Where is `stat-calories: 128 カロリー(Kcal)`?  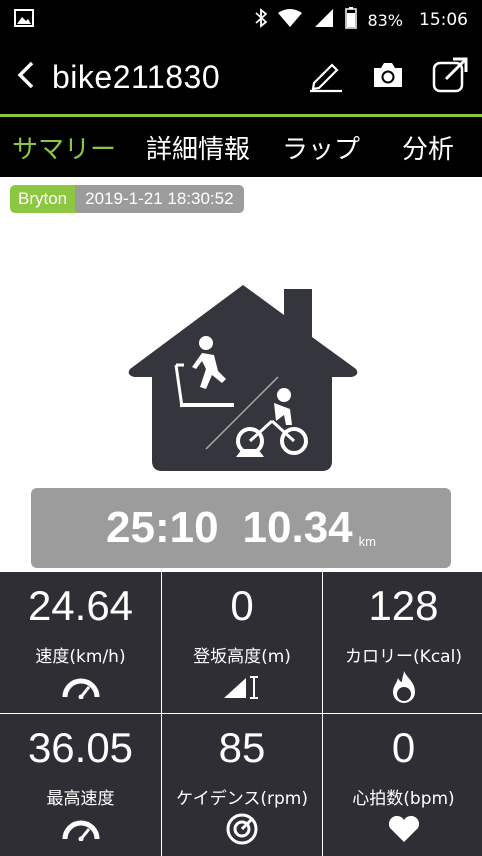 stat-calories: 128 カロリー(Kcal) is located at coordinates (402, 642).